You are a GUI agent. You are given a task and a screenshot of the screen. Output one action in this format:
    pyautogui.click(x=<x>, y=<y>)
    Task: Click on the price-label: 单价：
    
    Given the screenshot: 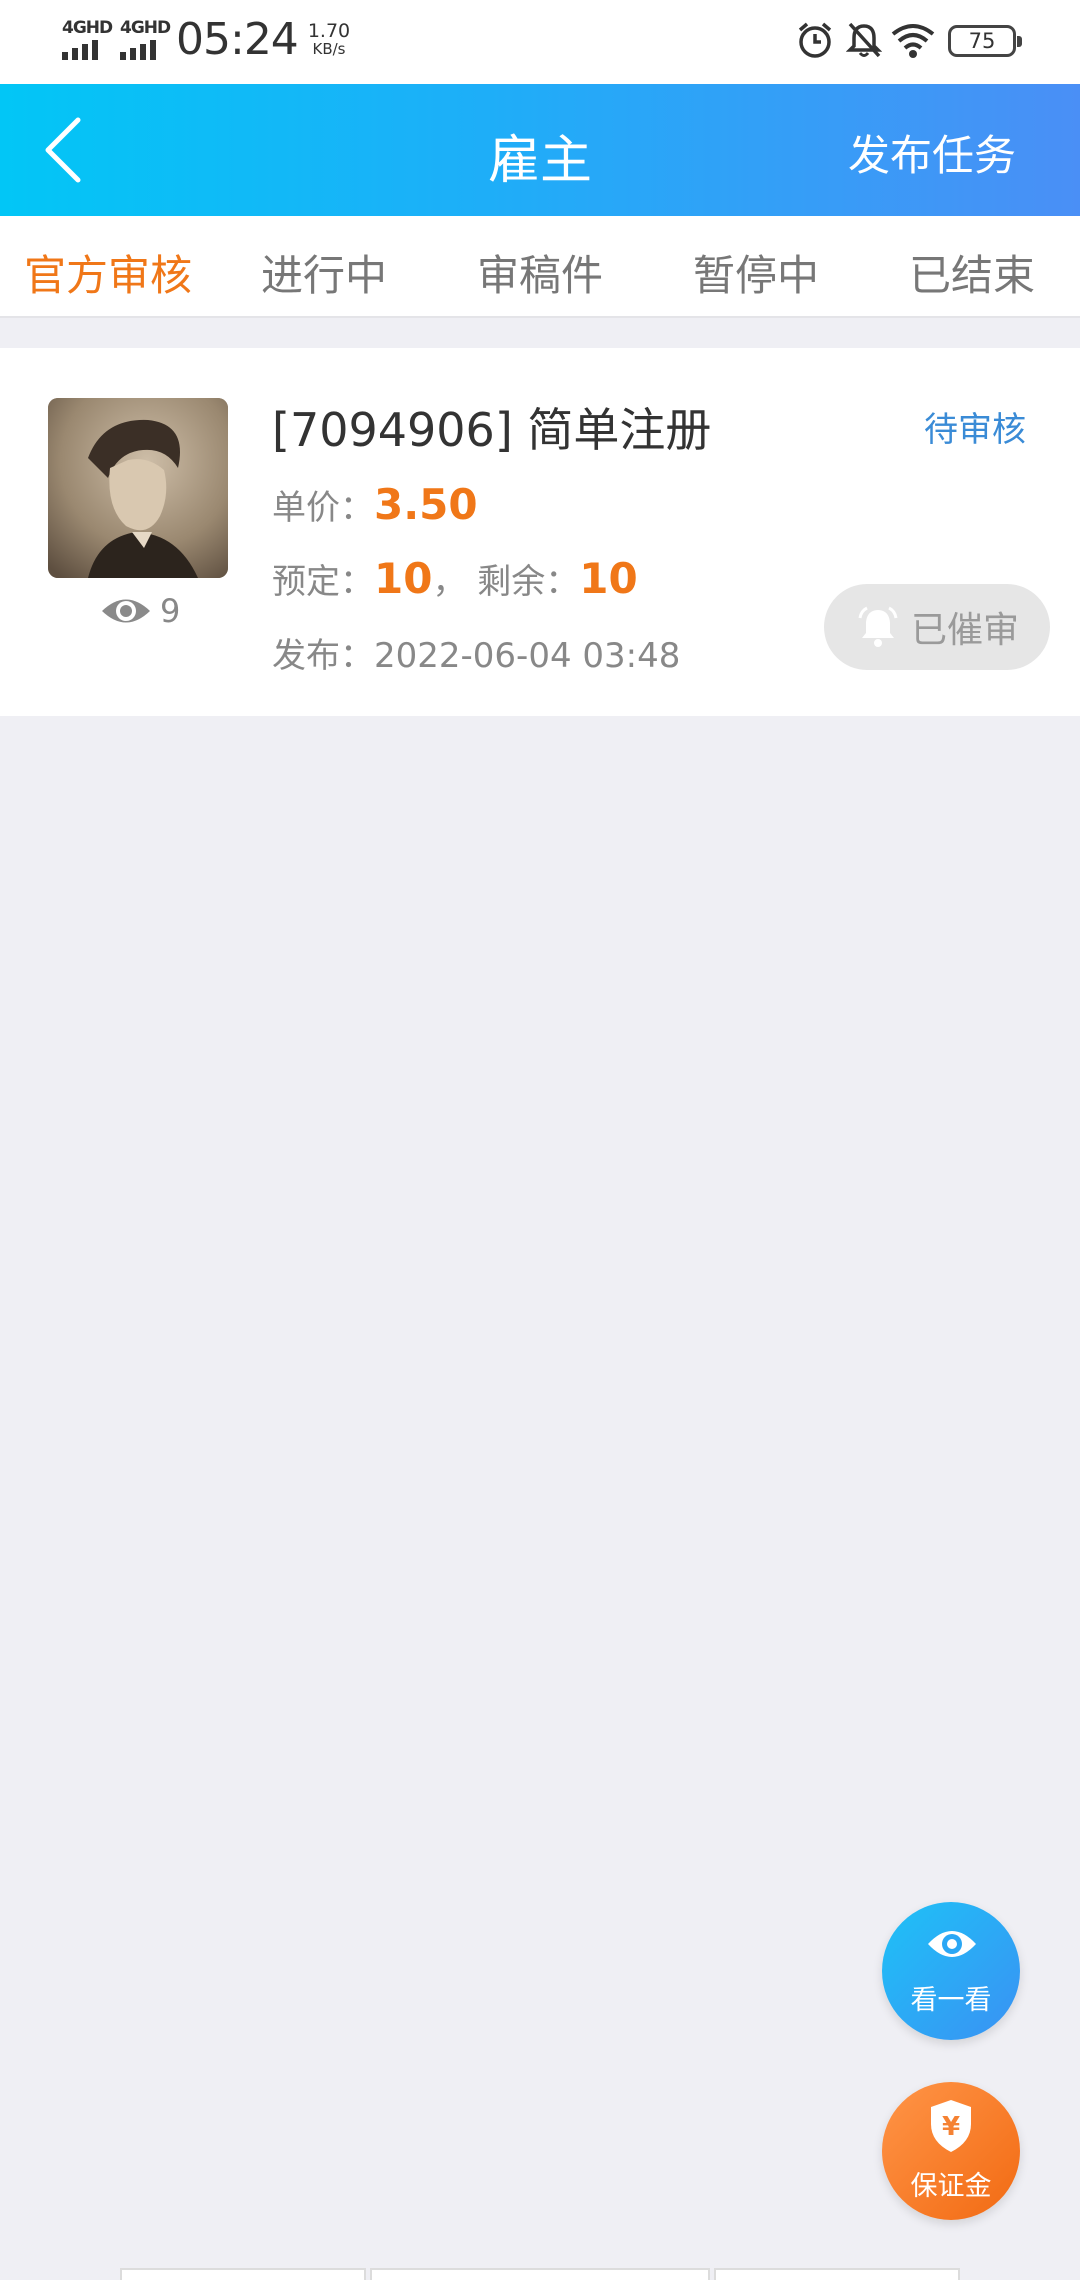 What is the action you would take?
    pyautogui.click(x=323, y=508)
    